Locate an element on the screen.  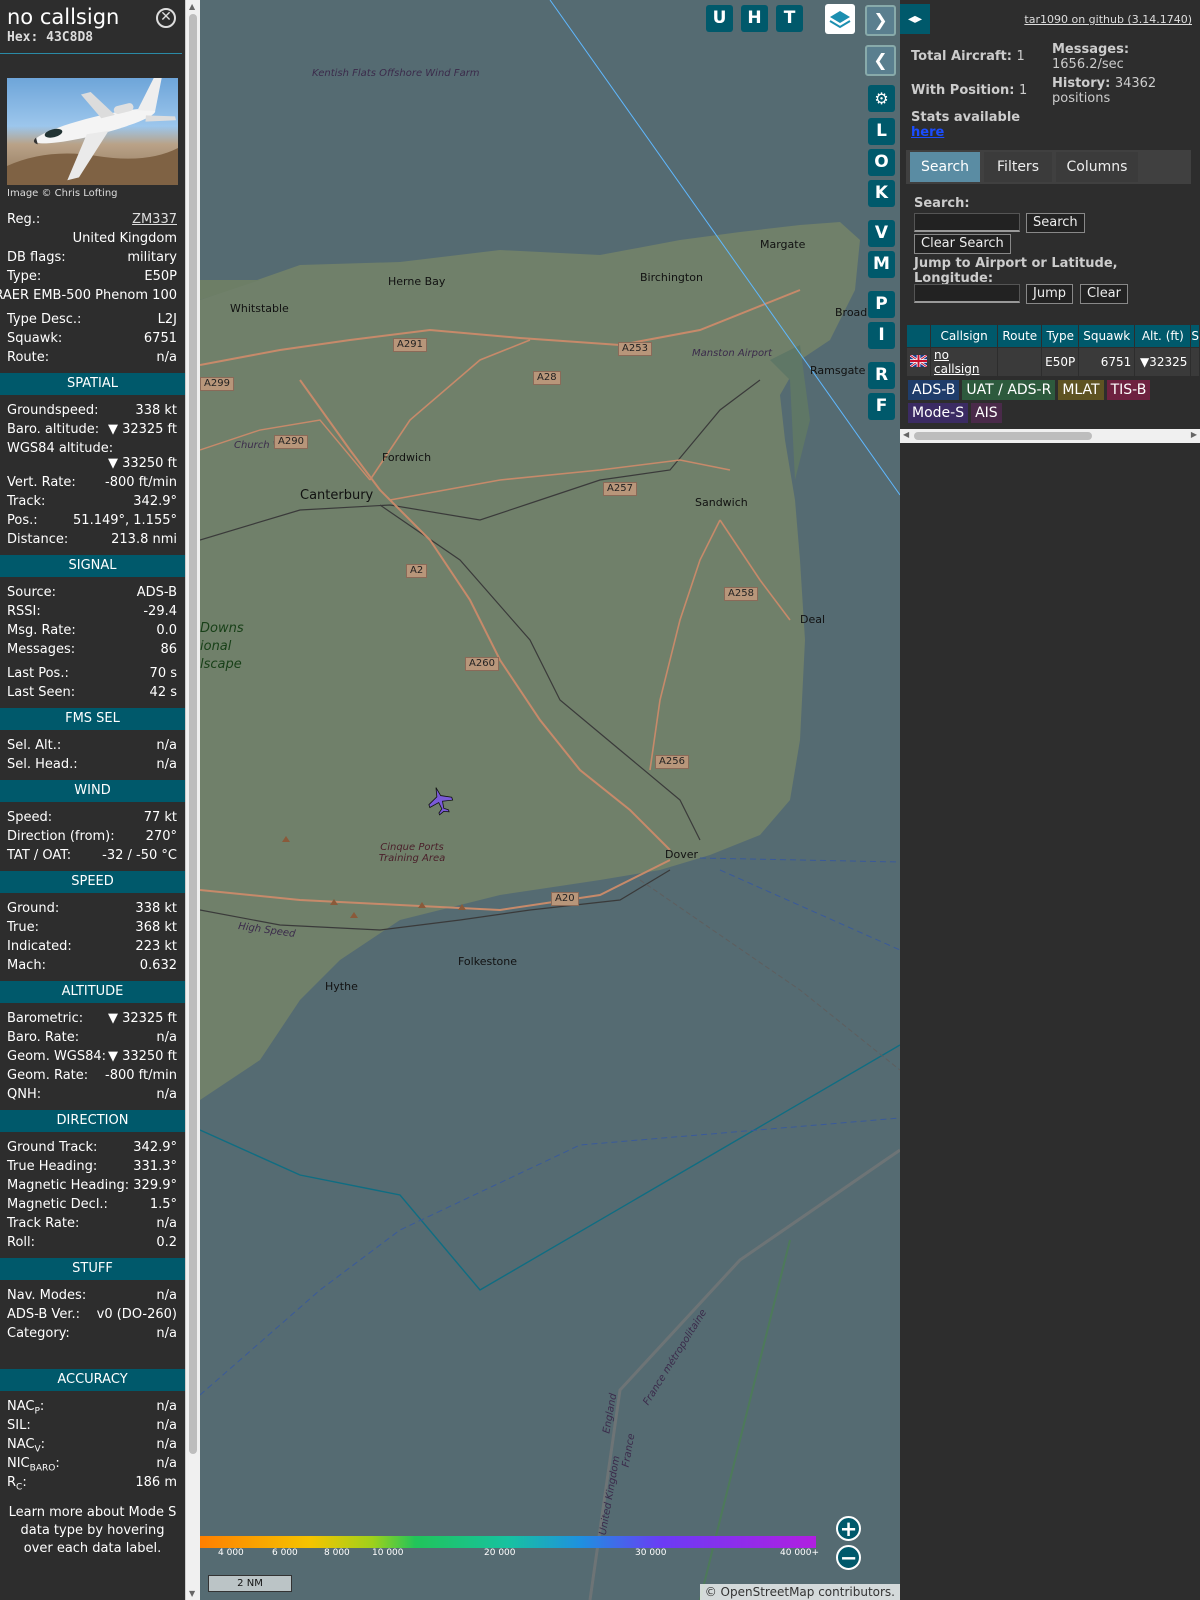
clear-jump-button: Clear is located at coordinates (1104, 294).